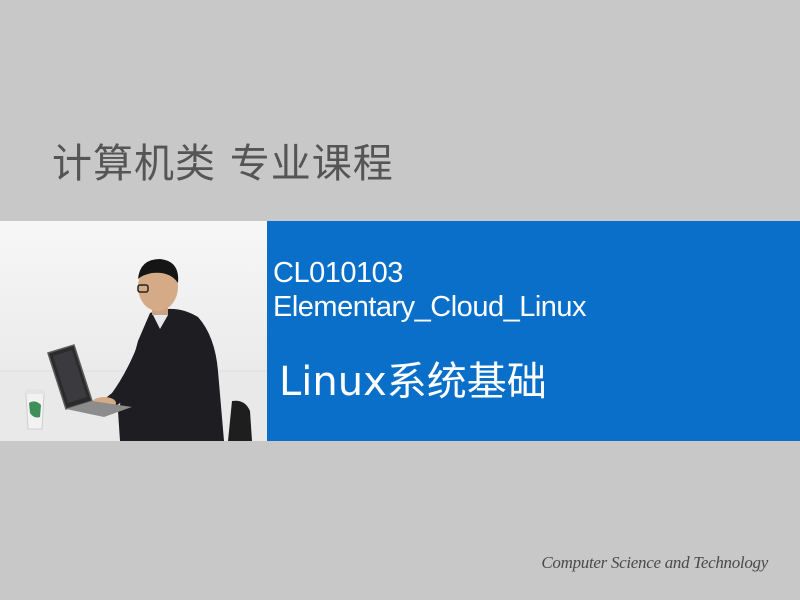  What do you see at coordinates (654, 562) in the screenshot?
I see `footer-department: Computer Science and Technology` at bounding box center [654, 562].